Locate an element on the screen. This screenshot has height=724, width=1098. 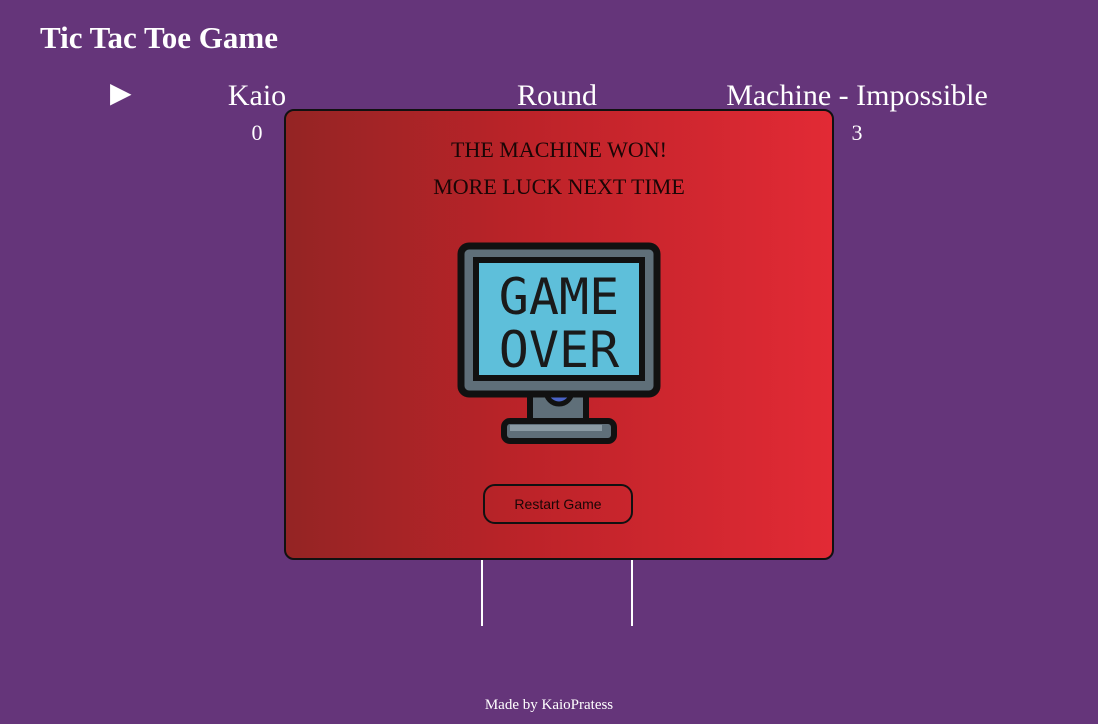
player-name: Kaio is located at coordinates (257, 95).